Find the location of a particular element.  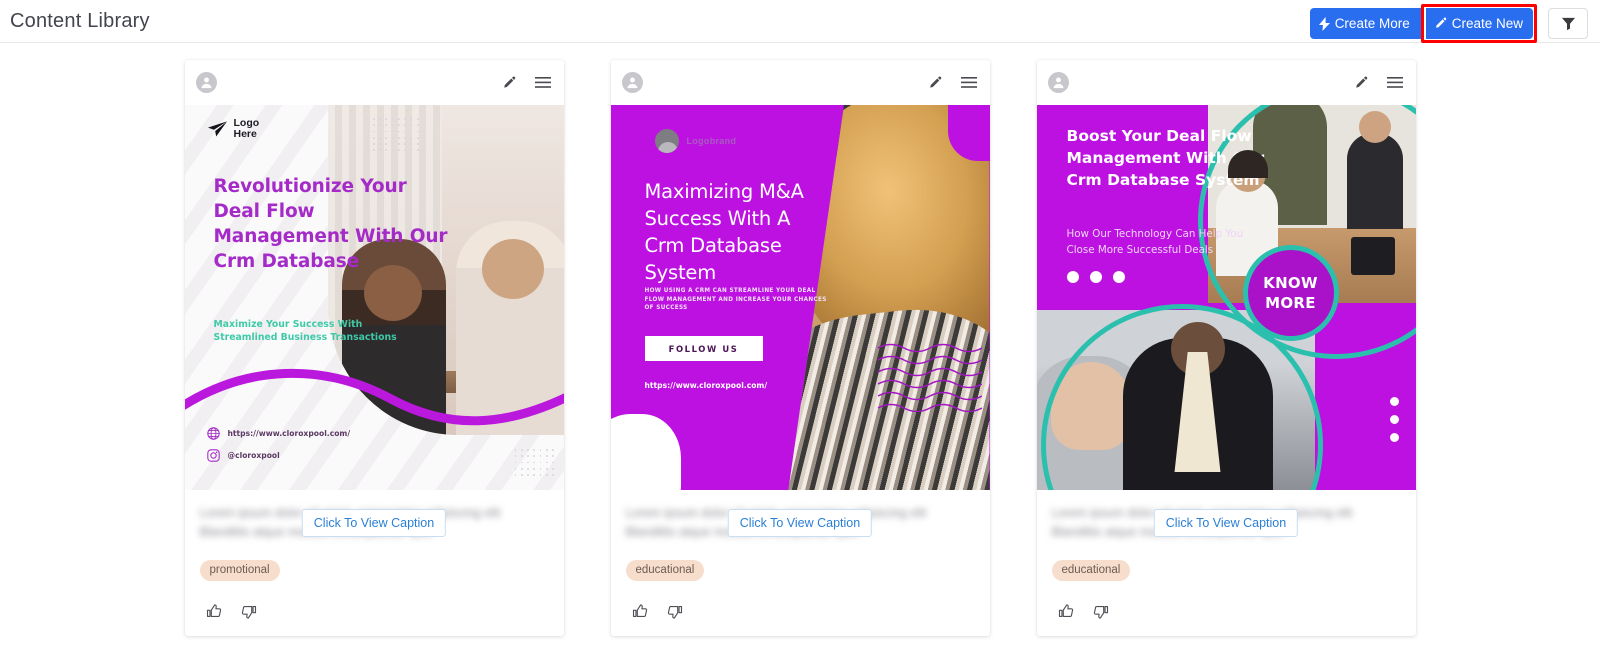

white-blob-decoration is located at coordinates (645, 452).